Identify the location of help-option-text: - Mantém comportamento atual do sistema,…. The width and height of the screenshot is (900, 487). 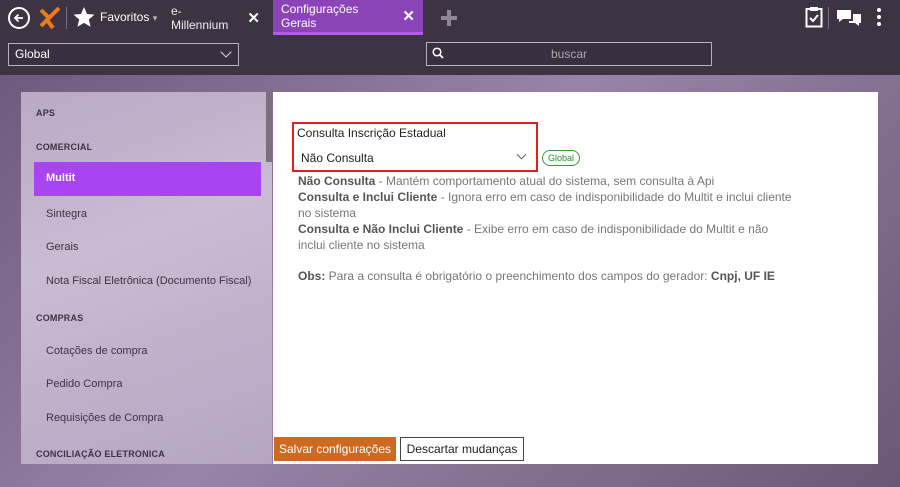
(545, 181).